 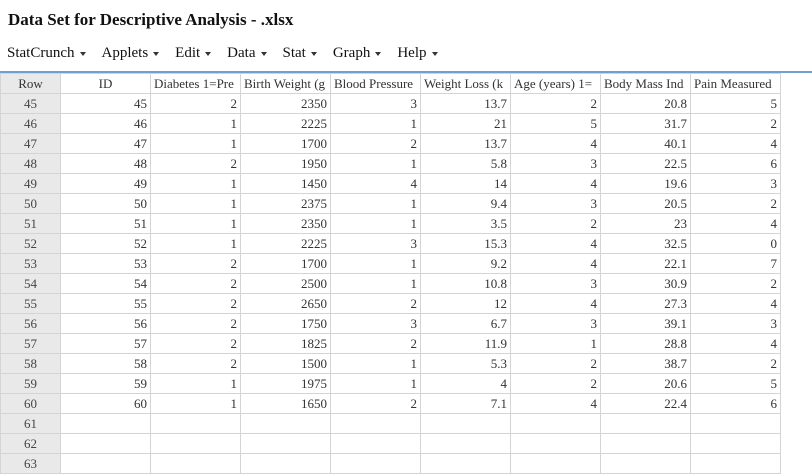 I want to click on data-cell: 22.1, so click(x=645, y=263).